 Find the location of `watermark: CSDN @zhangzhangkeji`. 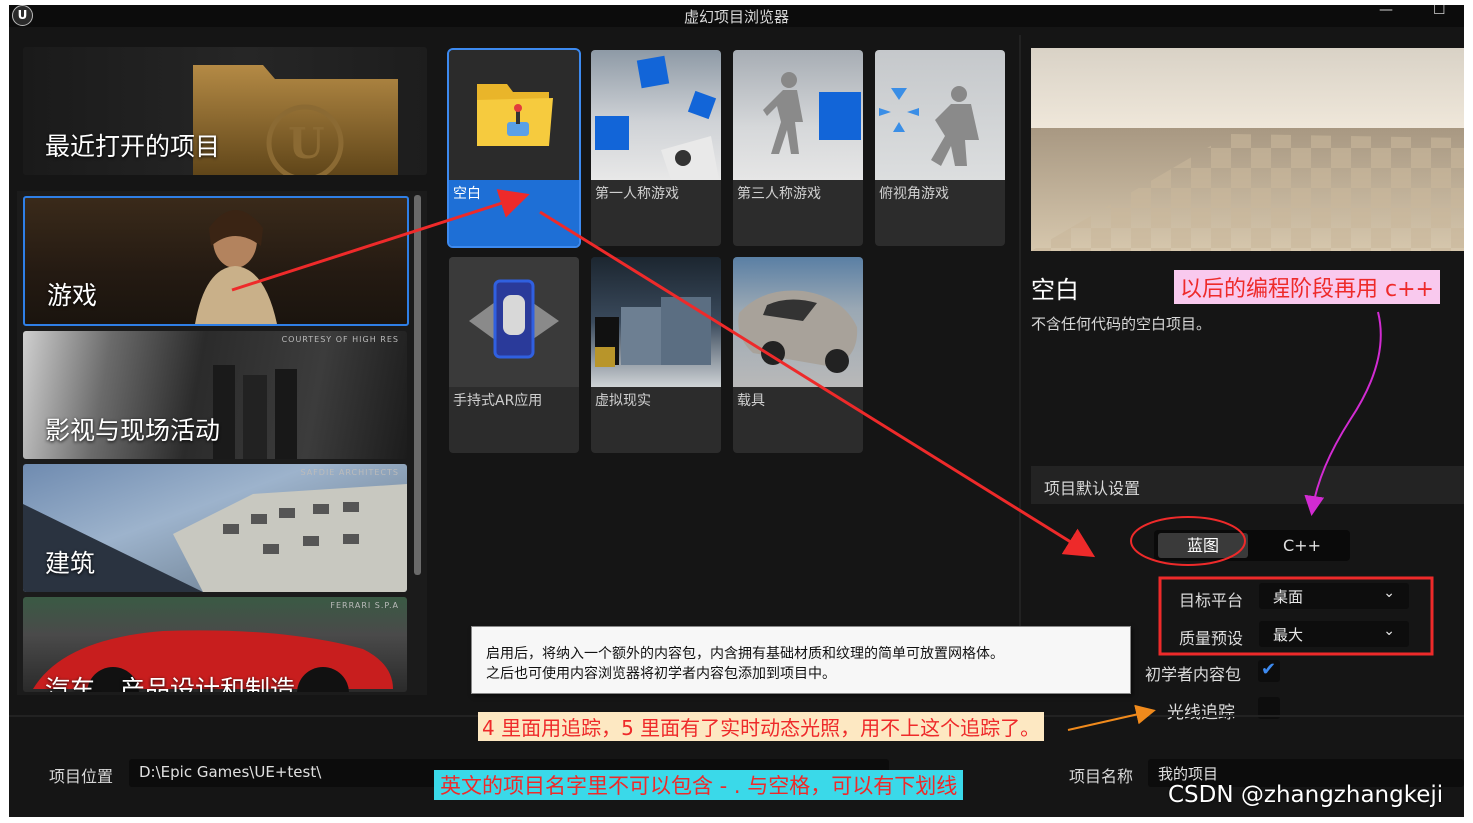

watermark: CSDN @zhangzhangkeji is located at coordinates (1306, 795).